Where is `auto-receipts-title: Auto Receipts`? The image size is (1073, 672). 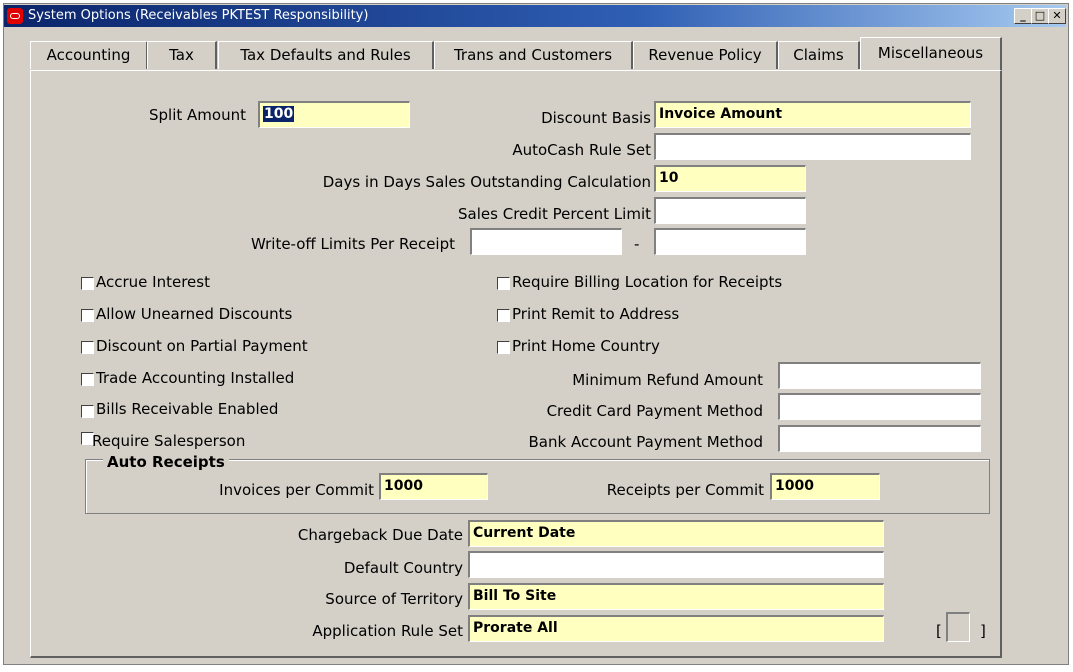 auto-receipts-title: Auto Receipts is located at coordinates (166, 462).